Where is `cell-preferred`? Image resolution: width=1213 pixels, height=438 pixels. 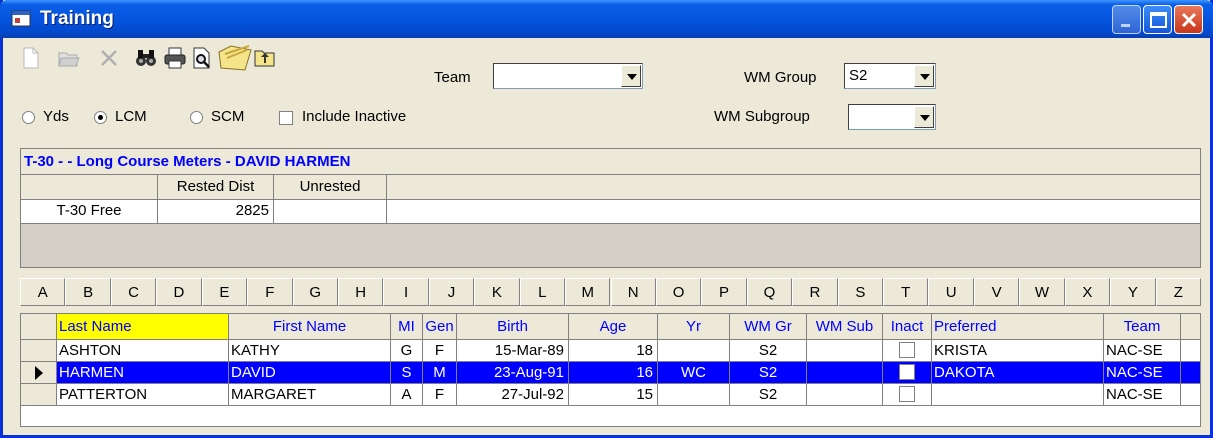
cell-preferred is located at coordinates (1018, 395).